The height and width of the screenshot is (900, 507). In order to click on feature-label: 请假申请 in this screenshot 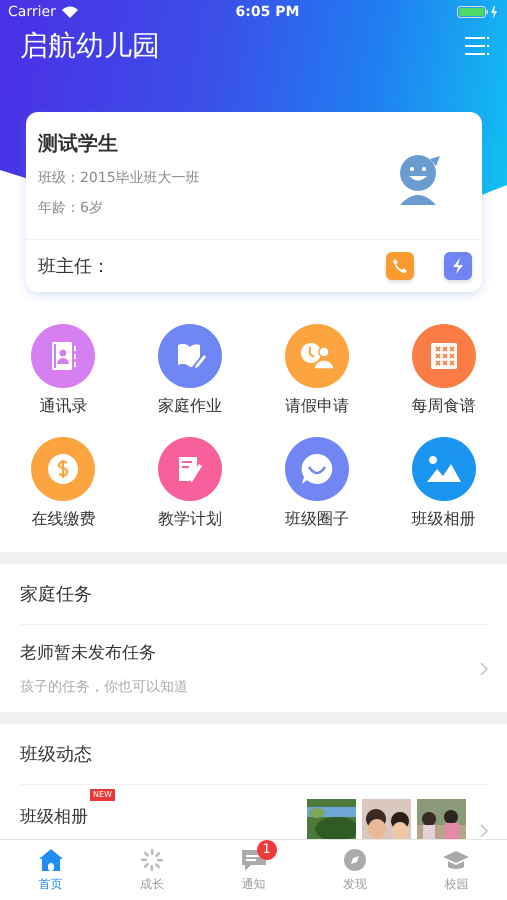, I will do `click(316, 406)`.